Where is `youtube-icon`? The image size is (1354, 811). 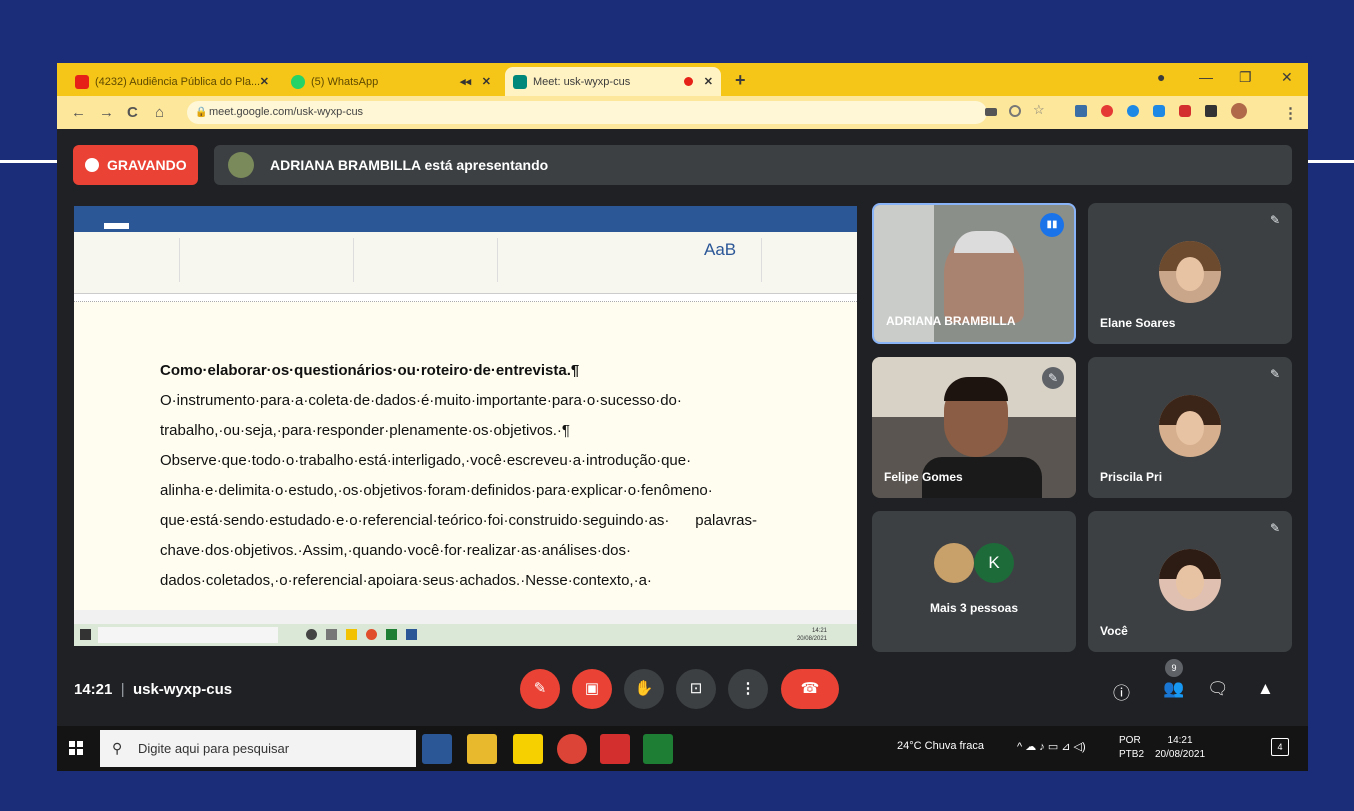
youtube-icon is located at coordinates (82, 81).